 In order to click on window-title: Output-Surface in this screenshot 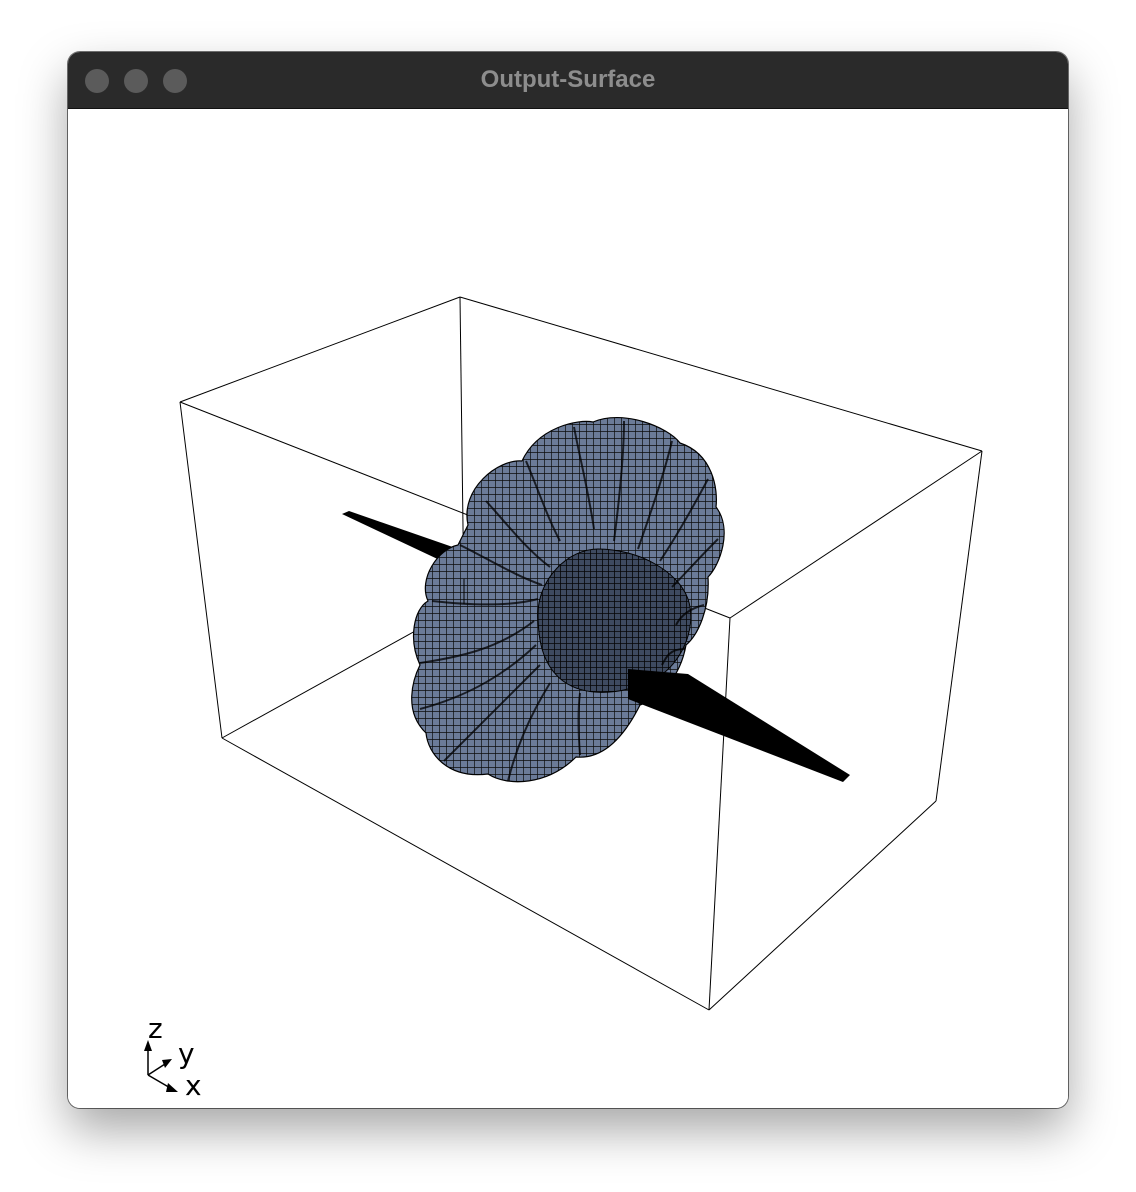, I will do `click(568, 79)`.